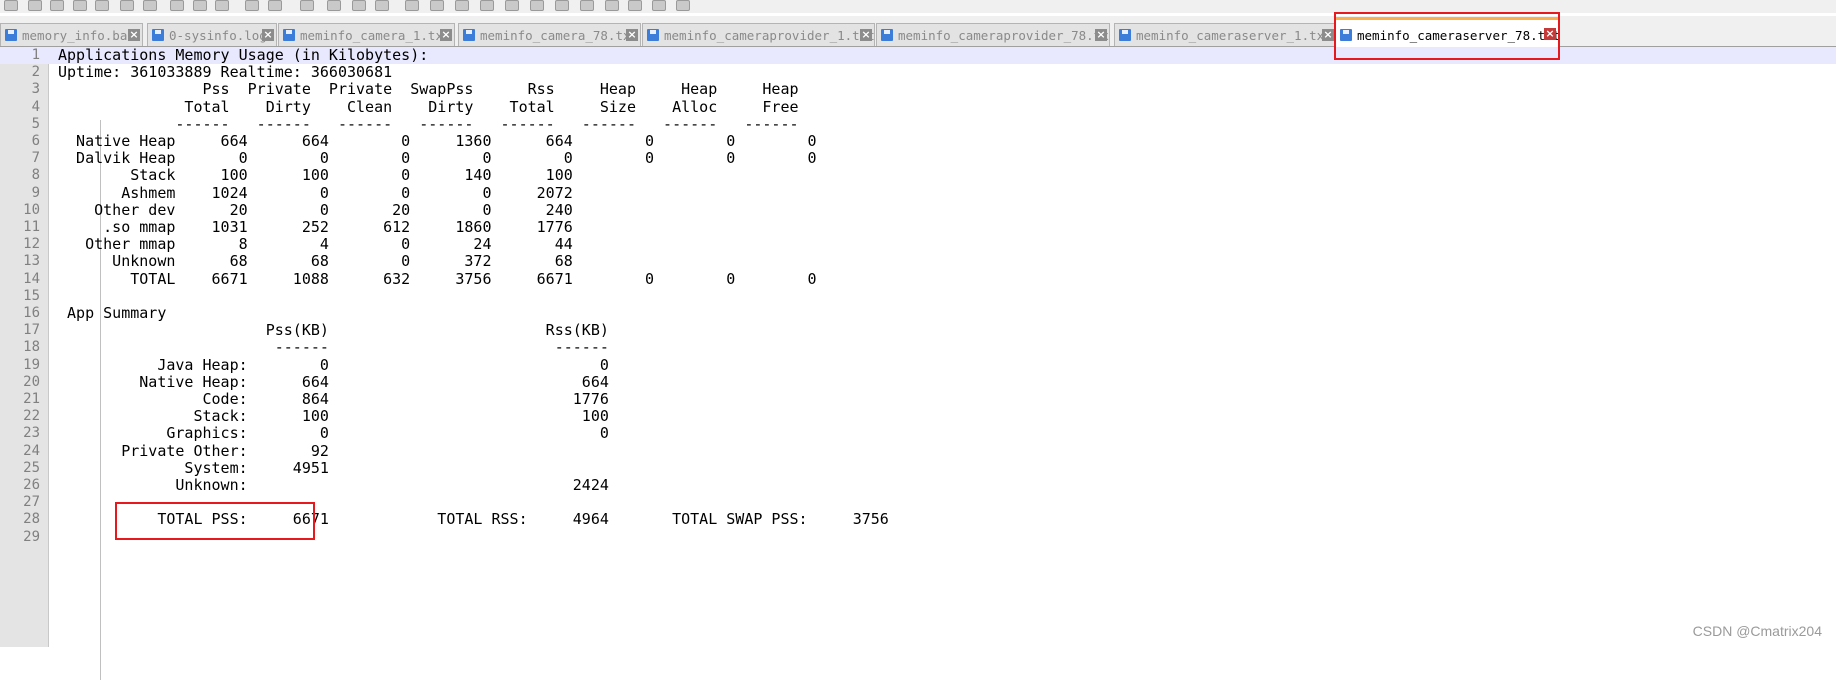 This screenshot has height=680, width=1836. Describe the element at coordinates (366, 34) in the screenshot. I see `tab-meminfo-camera-1-txt: meminfo_camera_1.txt ×` at that location.